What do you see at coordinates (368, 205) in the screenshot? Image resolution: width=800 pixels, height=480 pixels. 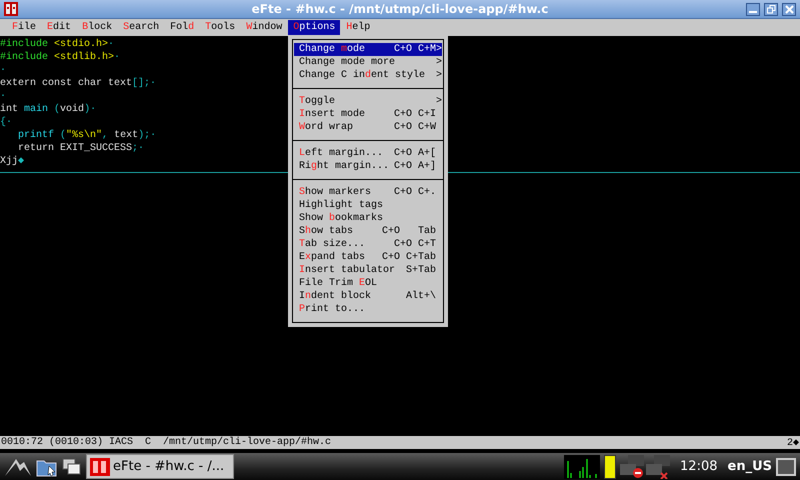 I see `menu-item: Highlight tags` at bounding box center [368, 205].